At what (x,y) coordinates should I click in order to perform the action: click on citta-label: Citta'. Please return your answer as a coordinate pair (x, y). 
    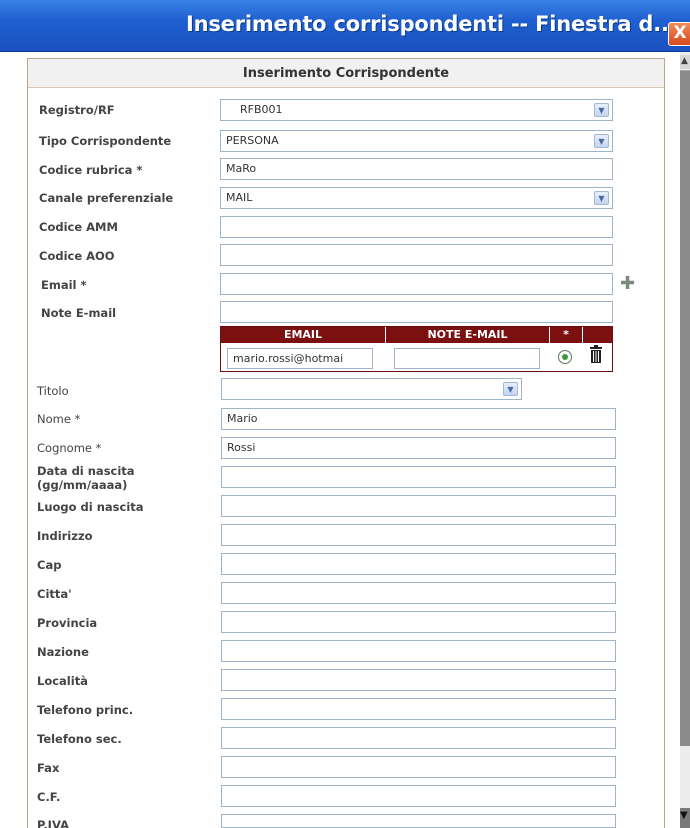
    Looking at the image, I should click on (54, 594).